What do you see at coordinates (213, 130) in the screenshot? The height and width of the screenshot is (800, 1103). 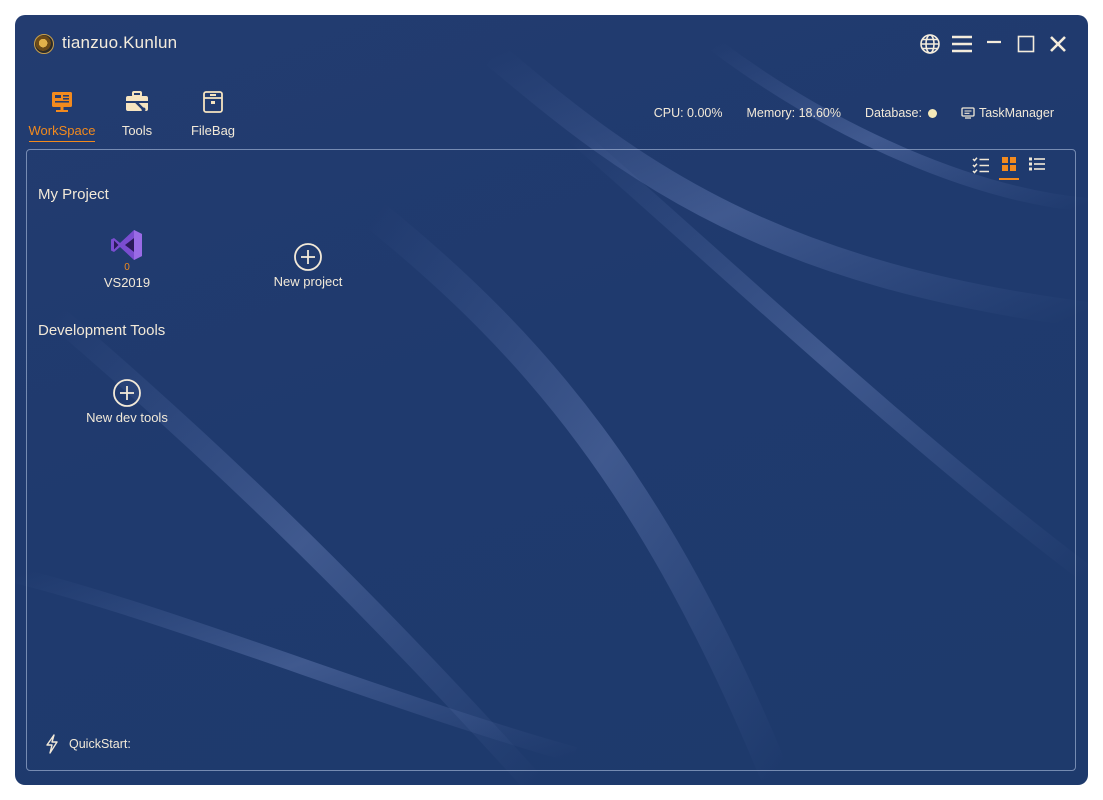 I see `nav-label: FileBag` at bounding box center [213, 130].